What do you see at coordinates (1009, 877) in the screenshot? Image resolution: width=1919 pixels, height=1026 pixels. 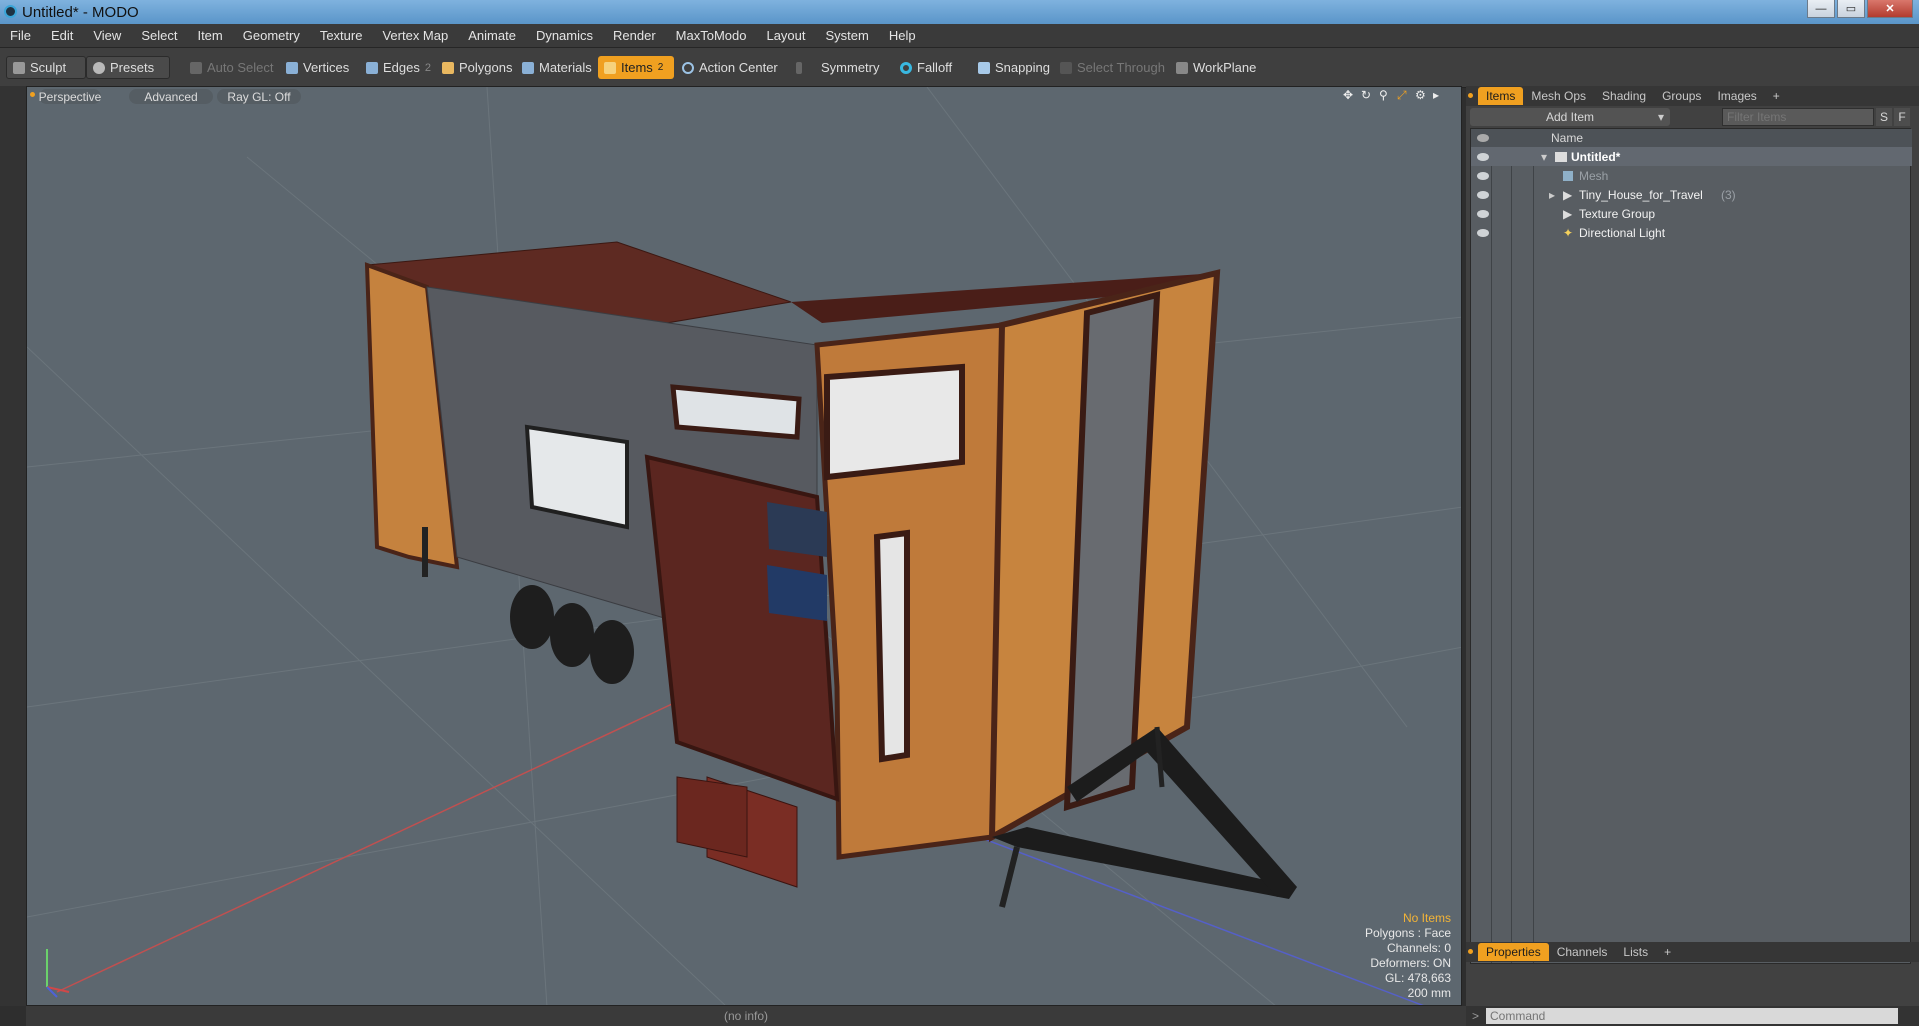 I see `jack-stand` at bounding box center [1009, 877].